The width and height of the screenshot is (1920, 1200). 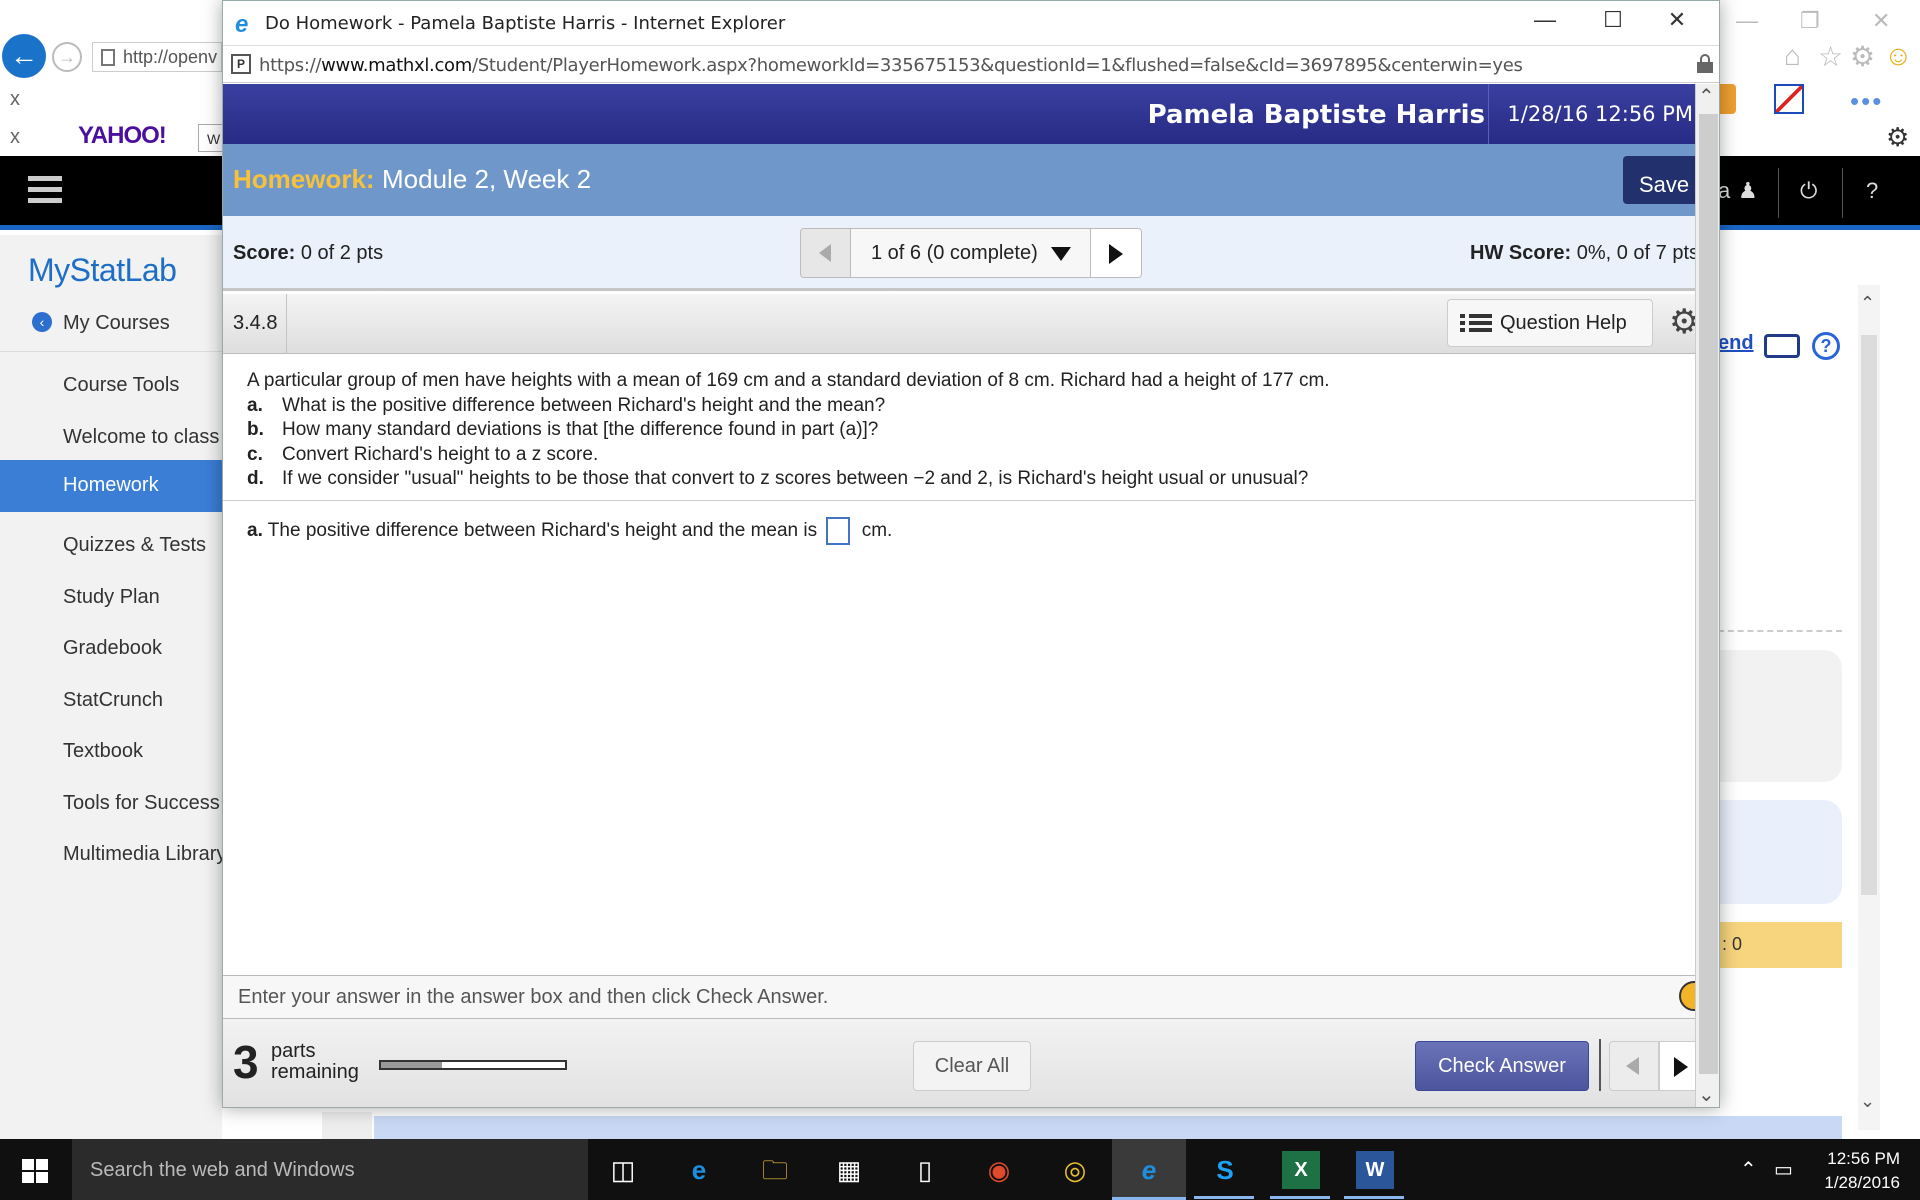 I want to click on hw-score: HW Score: 0%, 0 of 7 pts, so click(x=1584, y=253).